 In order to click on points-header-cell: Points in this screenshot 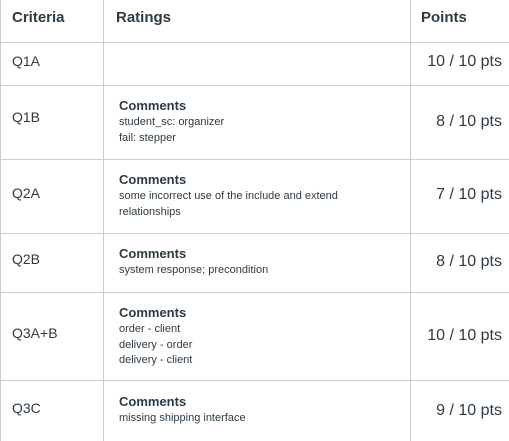, I will do `click(460, 21)`.